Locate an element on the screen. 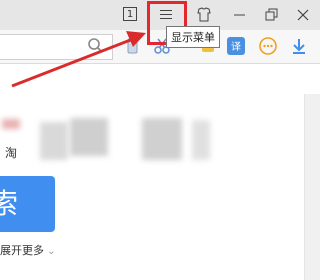 Image resolution: width=320 pixels, height=280 pixels. menu-tooltip: 显示菜单 is located at coordinates (193, 37).